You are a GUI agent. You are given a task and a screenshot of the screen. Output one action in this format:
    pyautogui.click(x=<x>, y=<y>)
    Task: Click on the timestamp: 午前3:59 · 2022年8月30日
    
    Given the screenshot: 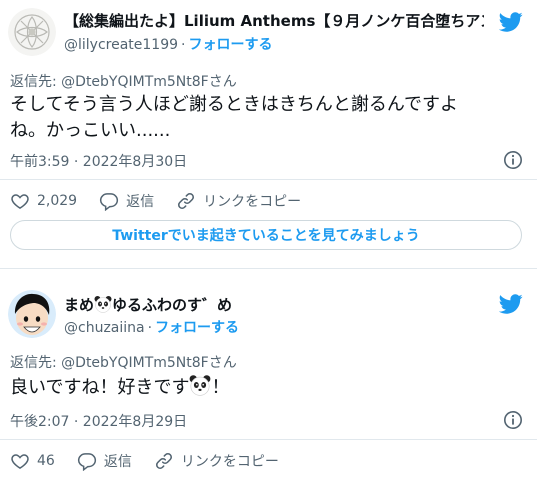 What is the action you would take?
    pyautogui.click(x=98, y=161)
    